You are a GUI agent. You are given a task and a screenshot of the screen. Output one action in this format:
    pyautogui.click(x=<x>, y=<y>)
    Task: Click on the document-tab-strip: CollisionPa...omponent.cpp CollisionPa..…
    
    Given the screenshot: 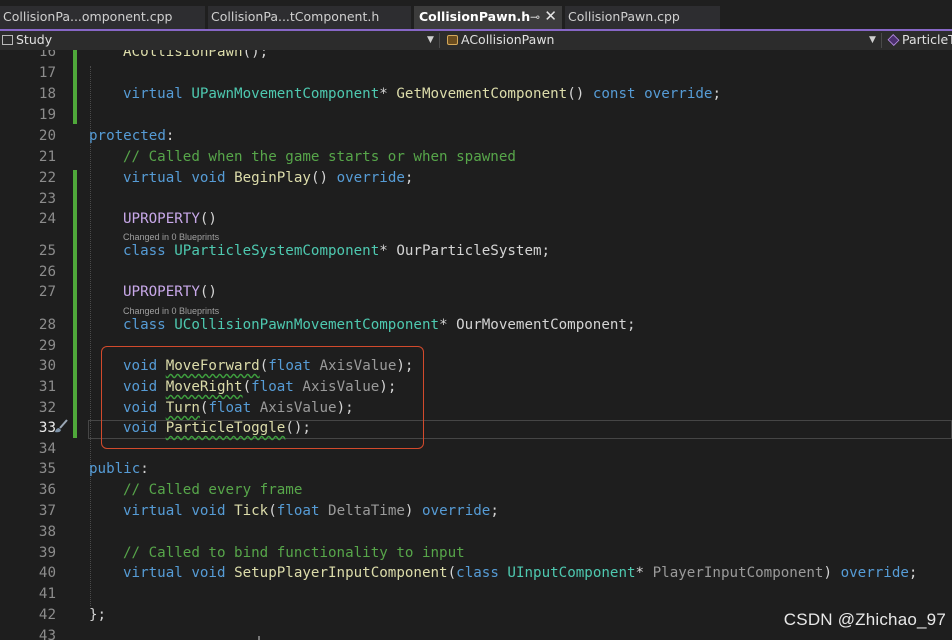 What is the action you would take?
    pyautogui.click(x=476, y=14)
    